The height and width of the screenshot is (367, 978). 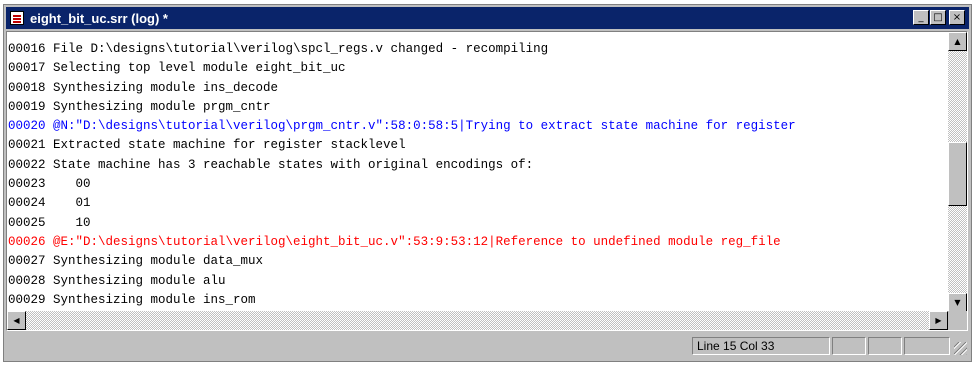 I want to click on log-line: 00027 Synthesizing module data_mux, so click(x=136, y=261).